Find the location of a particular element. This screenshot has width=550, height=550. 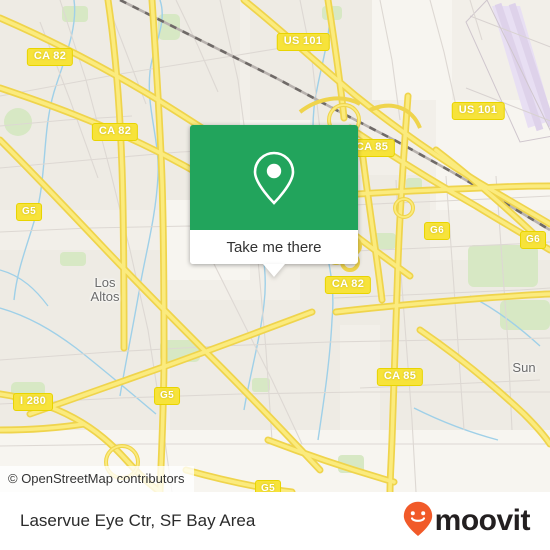

place-label: Los Altos is located at coordinates (105, 289).